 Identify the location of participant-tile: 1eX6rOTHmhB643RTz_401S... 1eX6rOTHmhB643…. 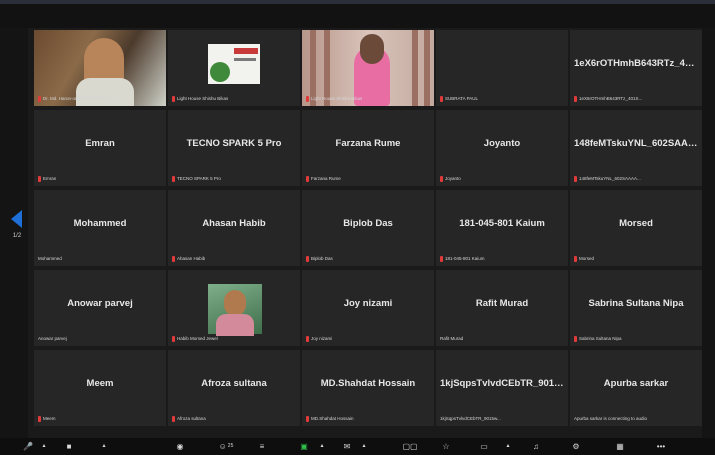
(636, 68).